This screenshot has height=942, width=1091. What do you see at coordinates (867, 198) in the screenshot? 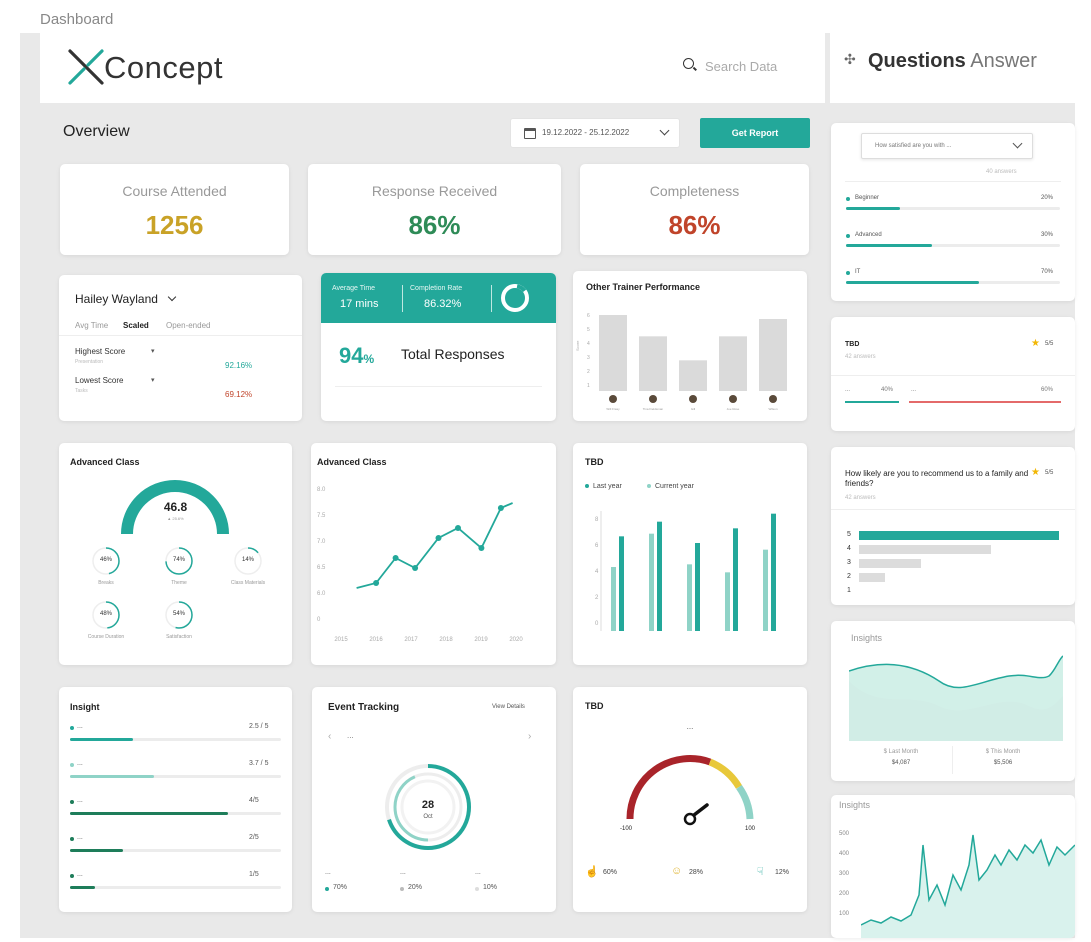
I see `option-label: Beginner` at bounding box center [867, 198].